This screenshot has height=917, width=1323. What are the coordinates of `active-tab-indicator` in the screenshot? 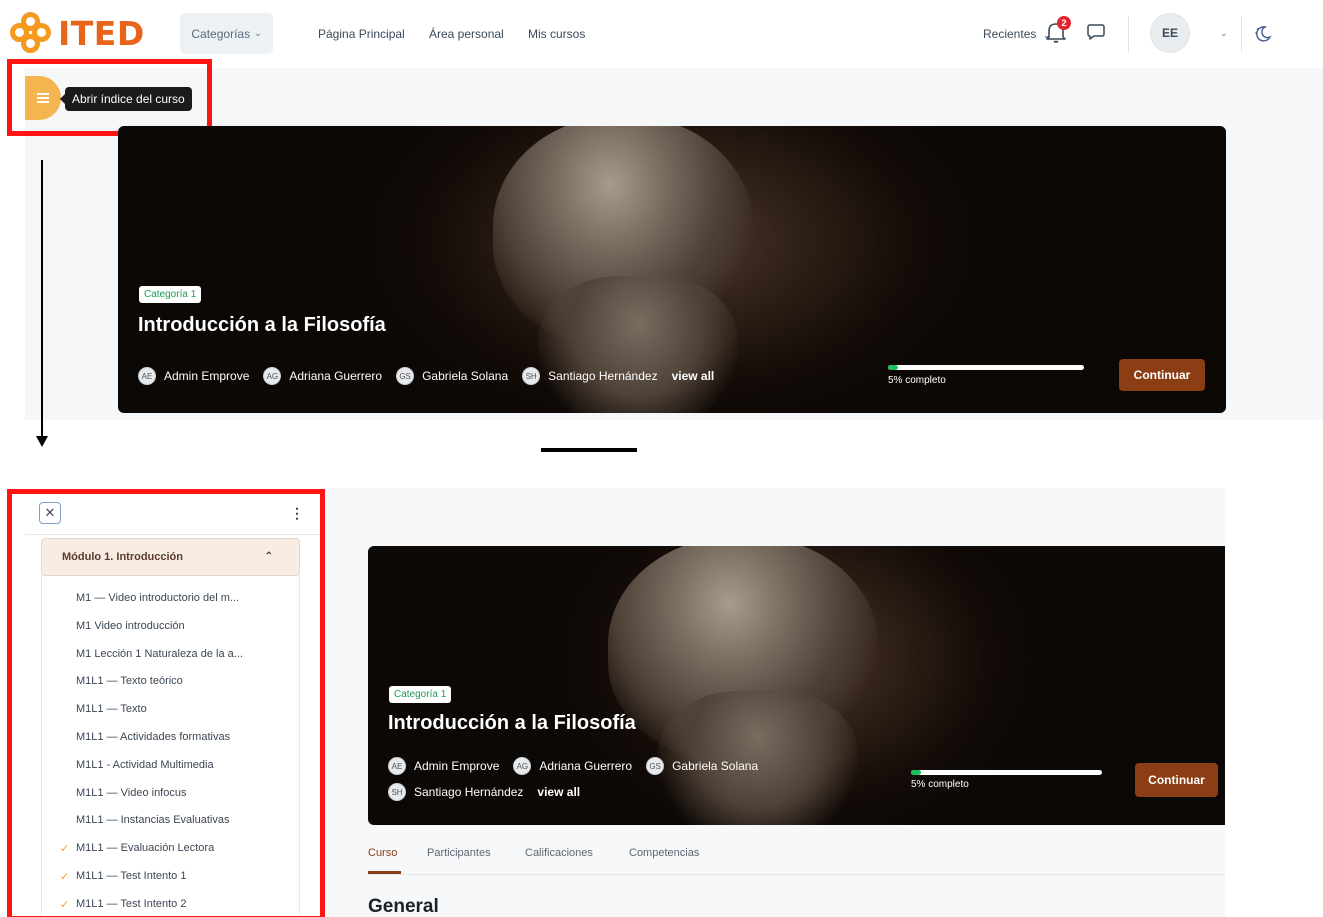 It's located at (384, 872).